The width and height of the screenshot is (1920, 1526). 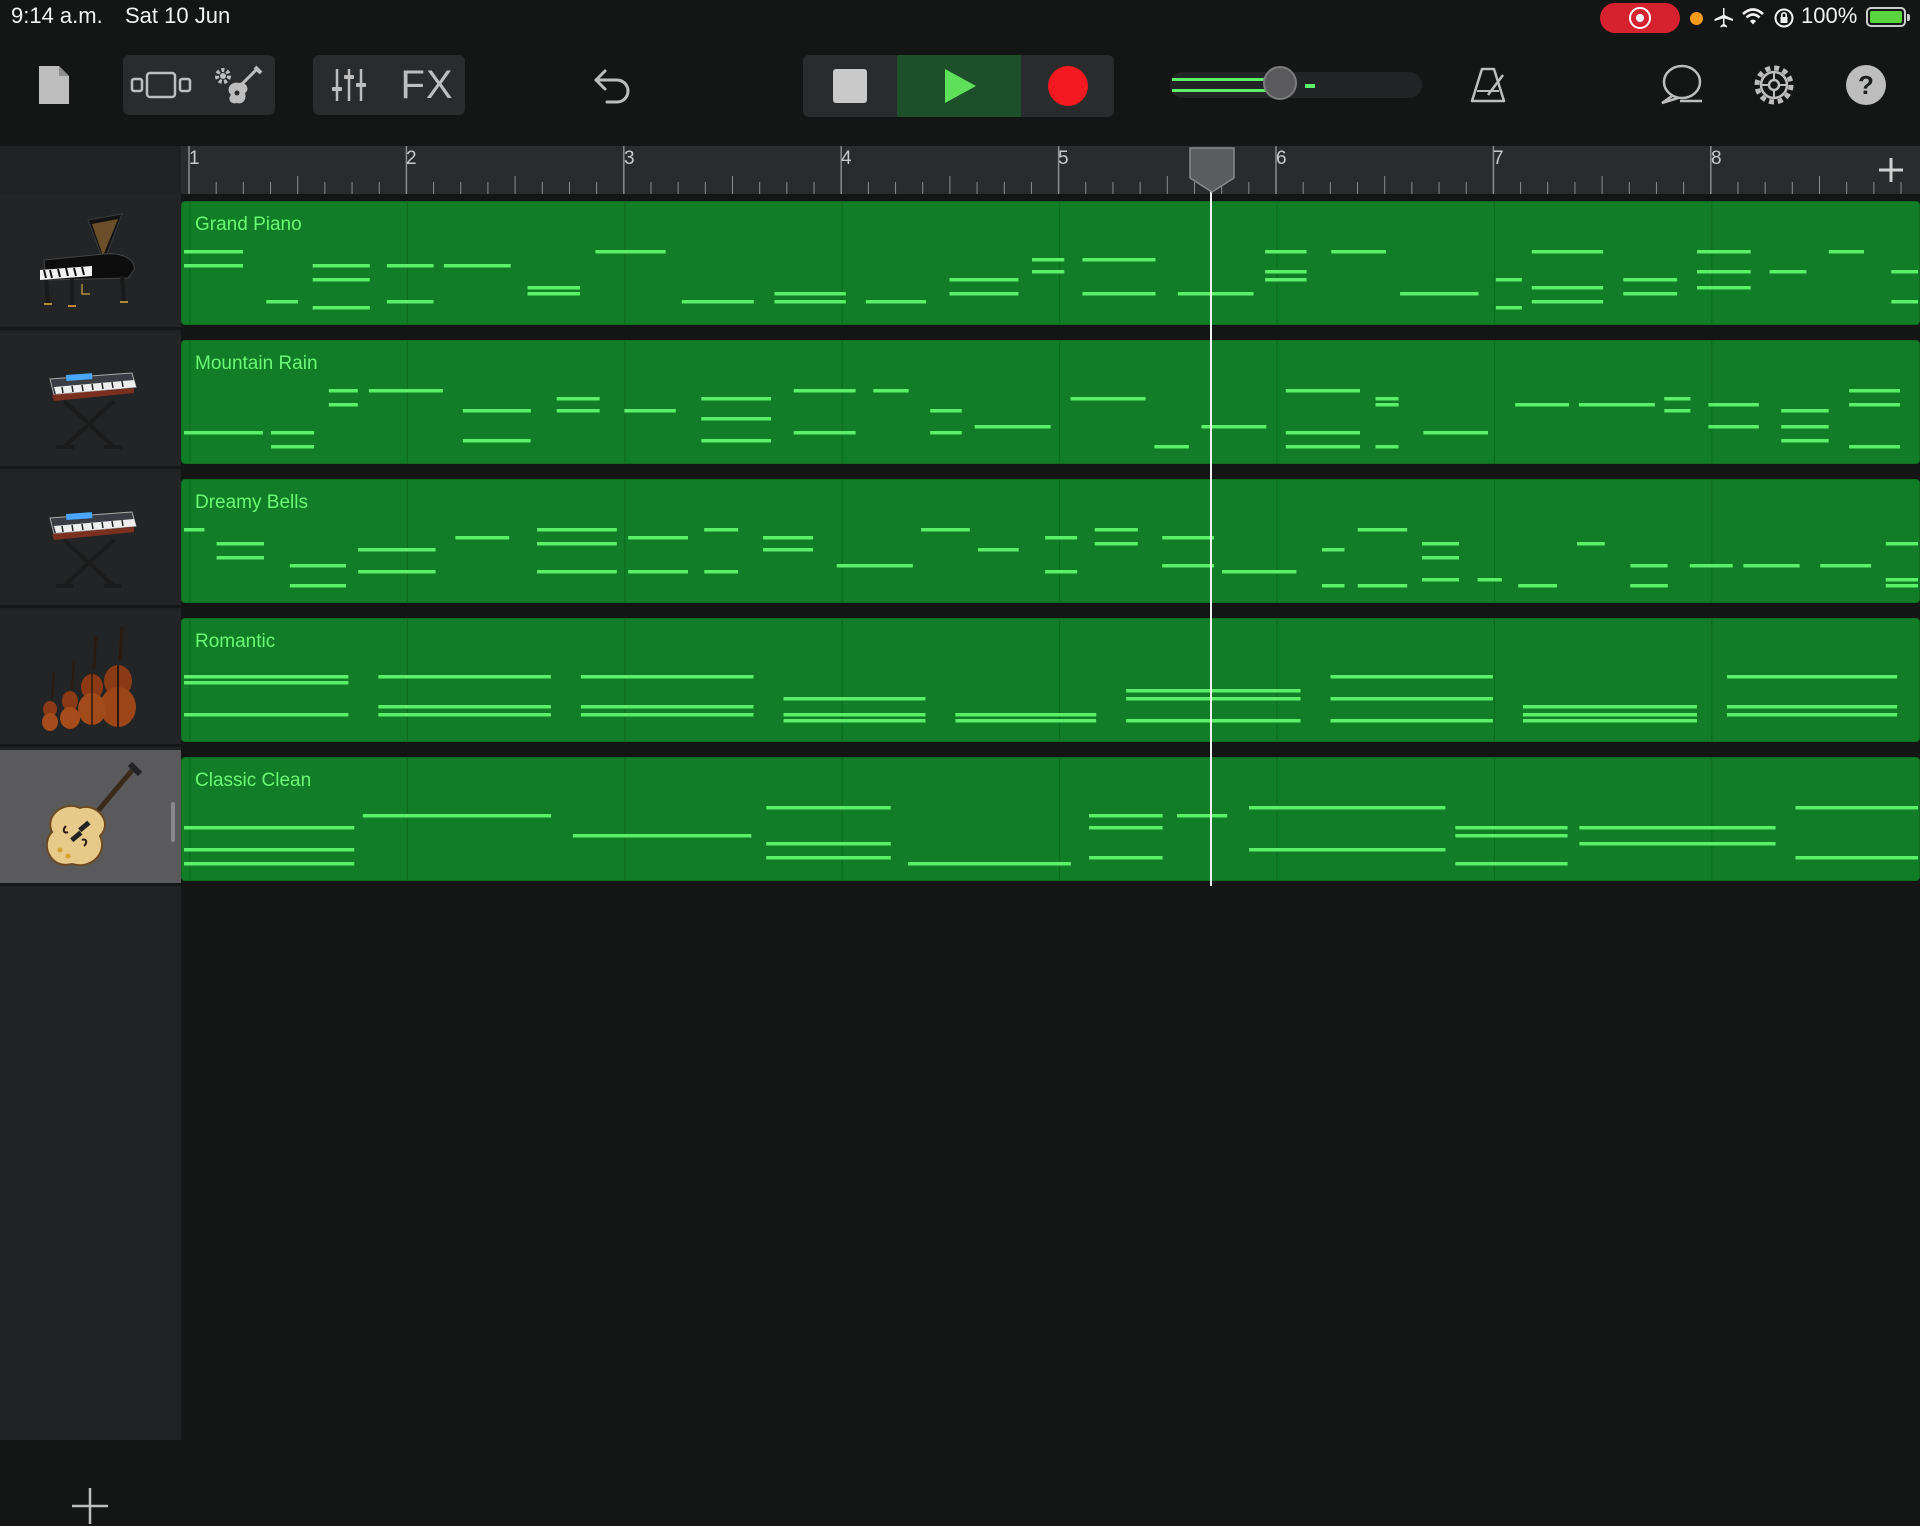 What do you see at coordinates (90, 540) in the screenshot?
I see `track-header-dreamy-bells` at bounding box center [90, 540].